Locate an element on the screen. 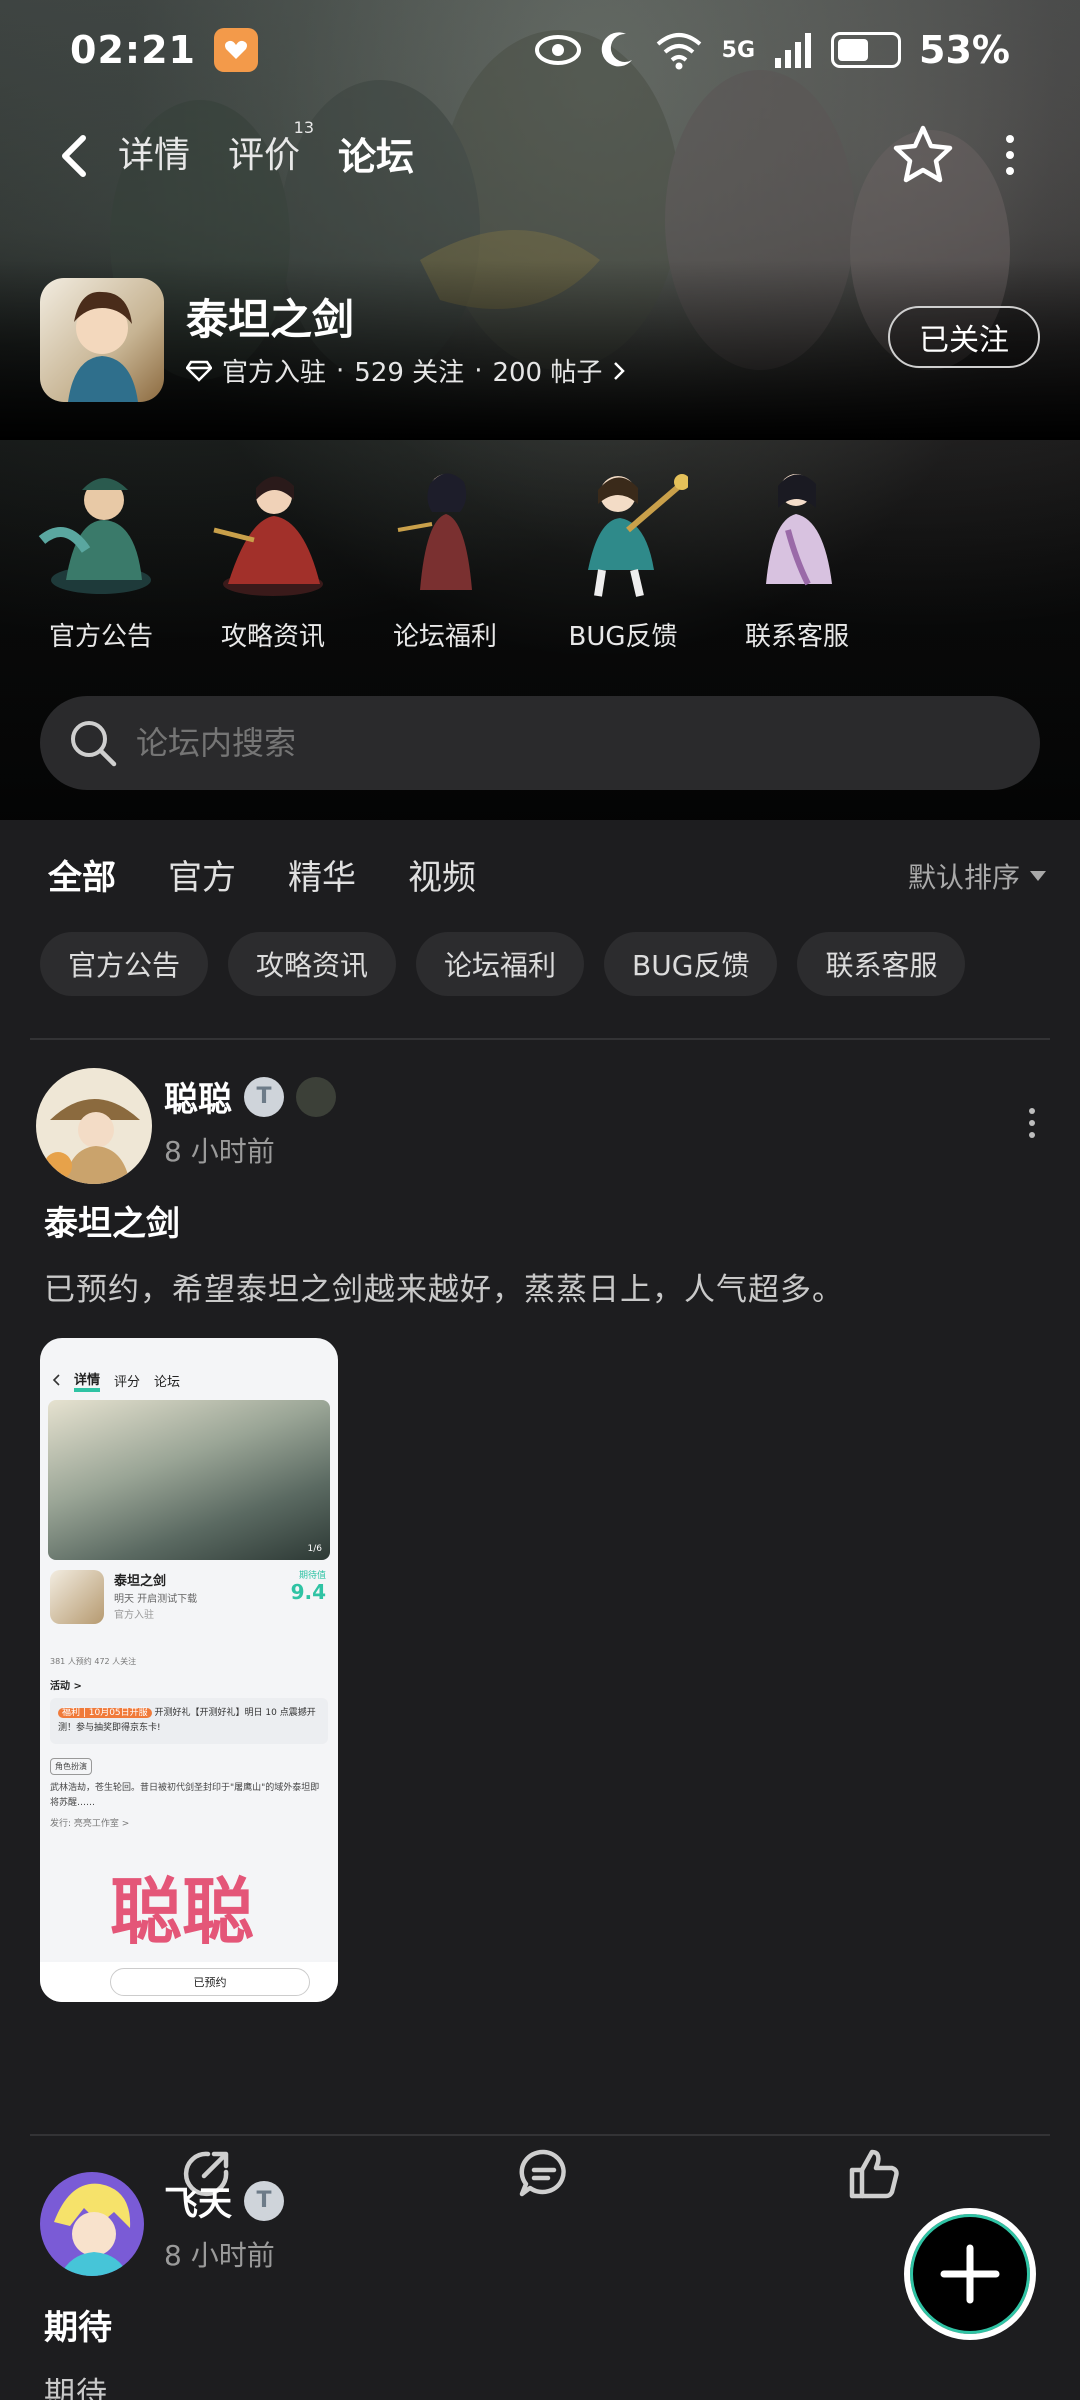 The width and height of the screenshot is (1080, 2400). category-service: 联系客服 is located at coordinates (797, 556).